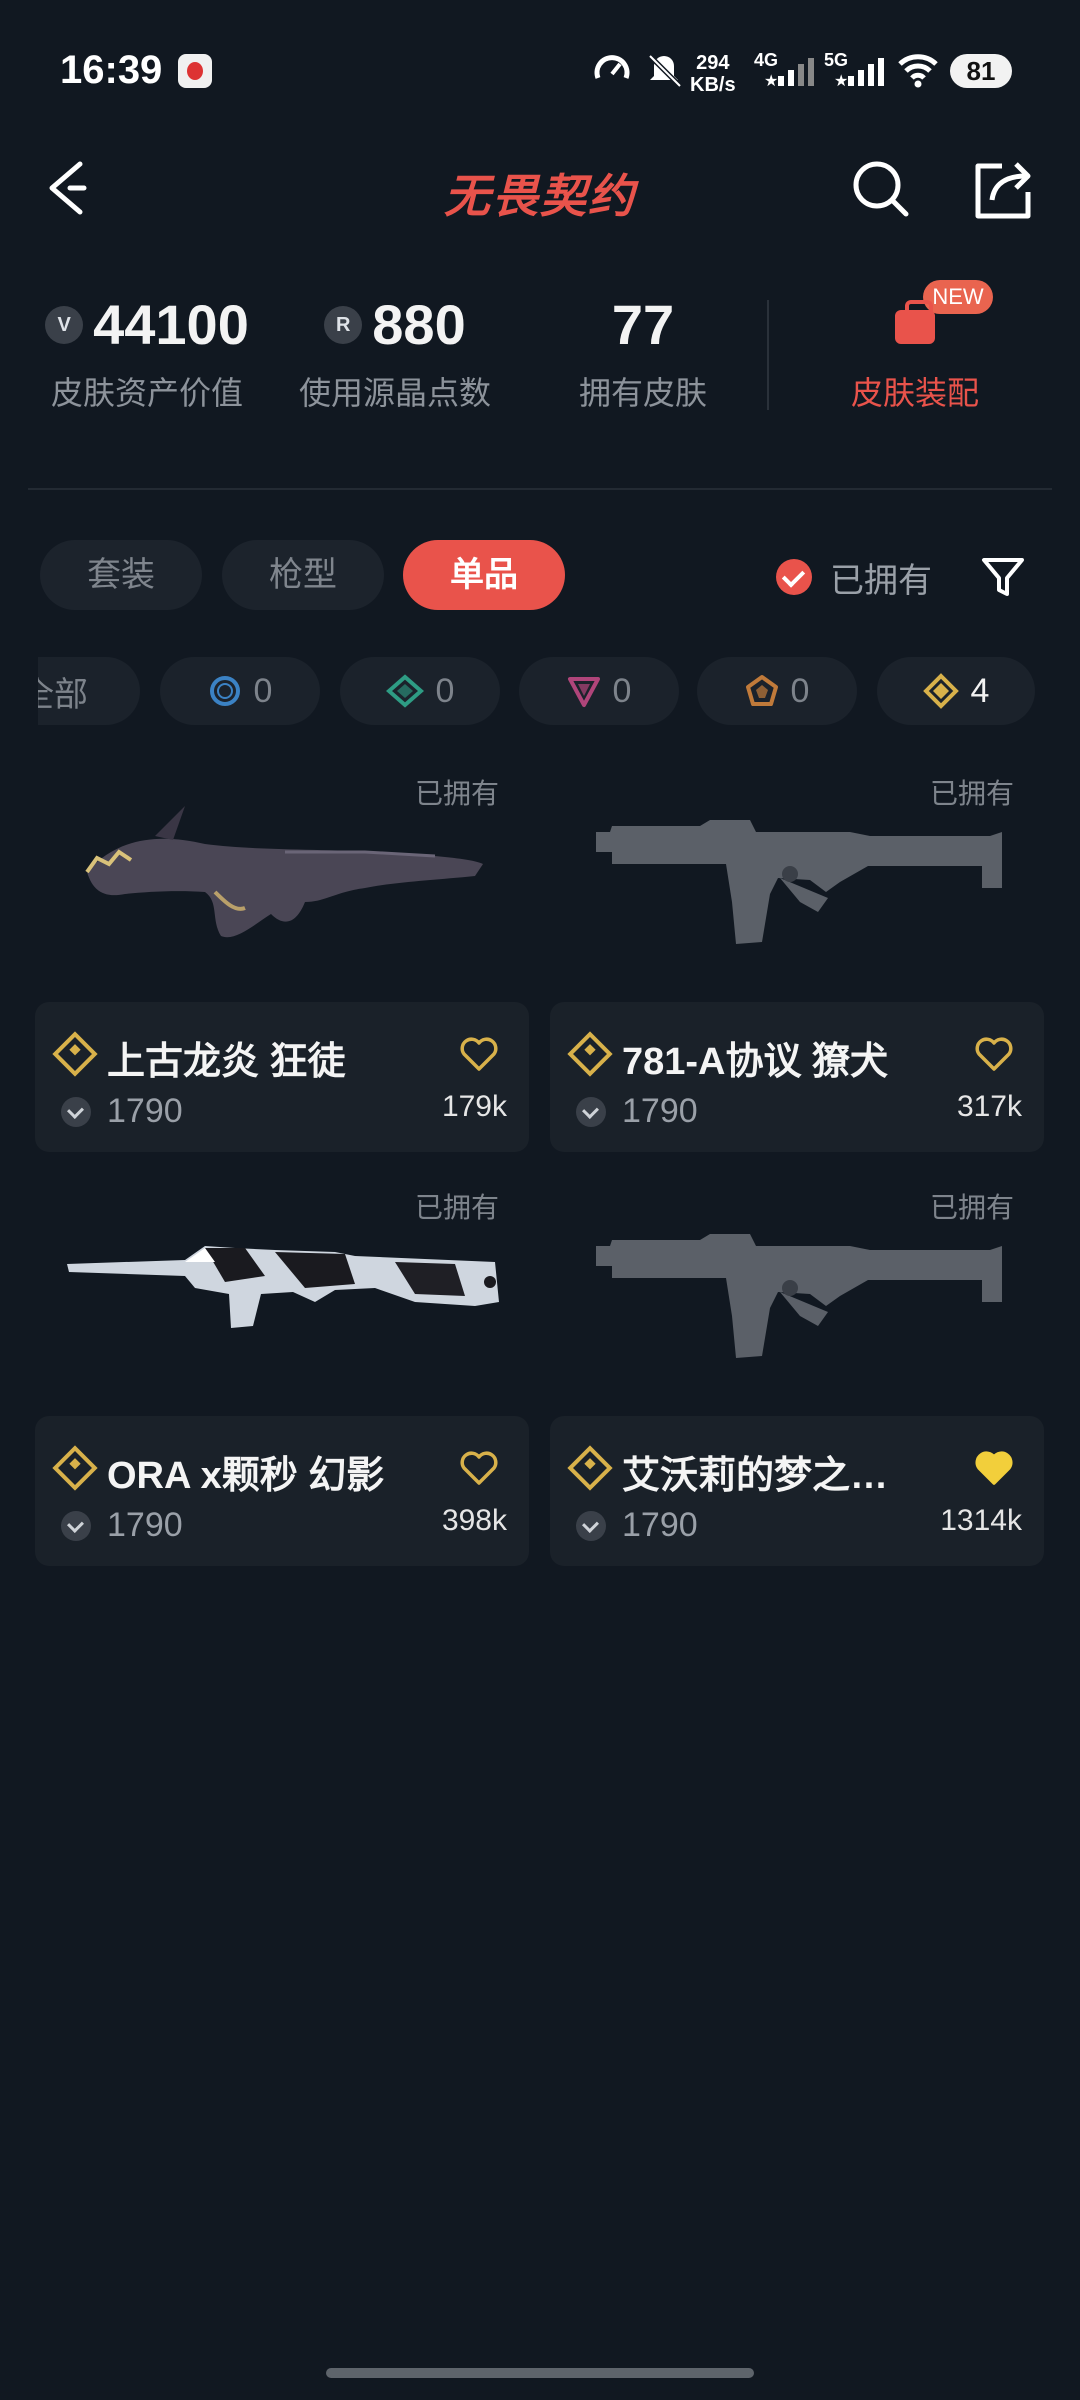 This screenshot has height=2400, width=1080. I want to click on rarity-count: 4, so click(980, 690).